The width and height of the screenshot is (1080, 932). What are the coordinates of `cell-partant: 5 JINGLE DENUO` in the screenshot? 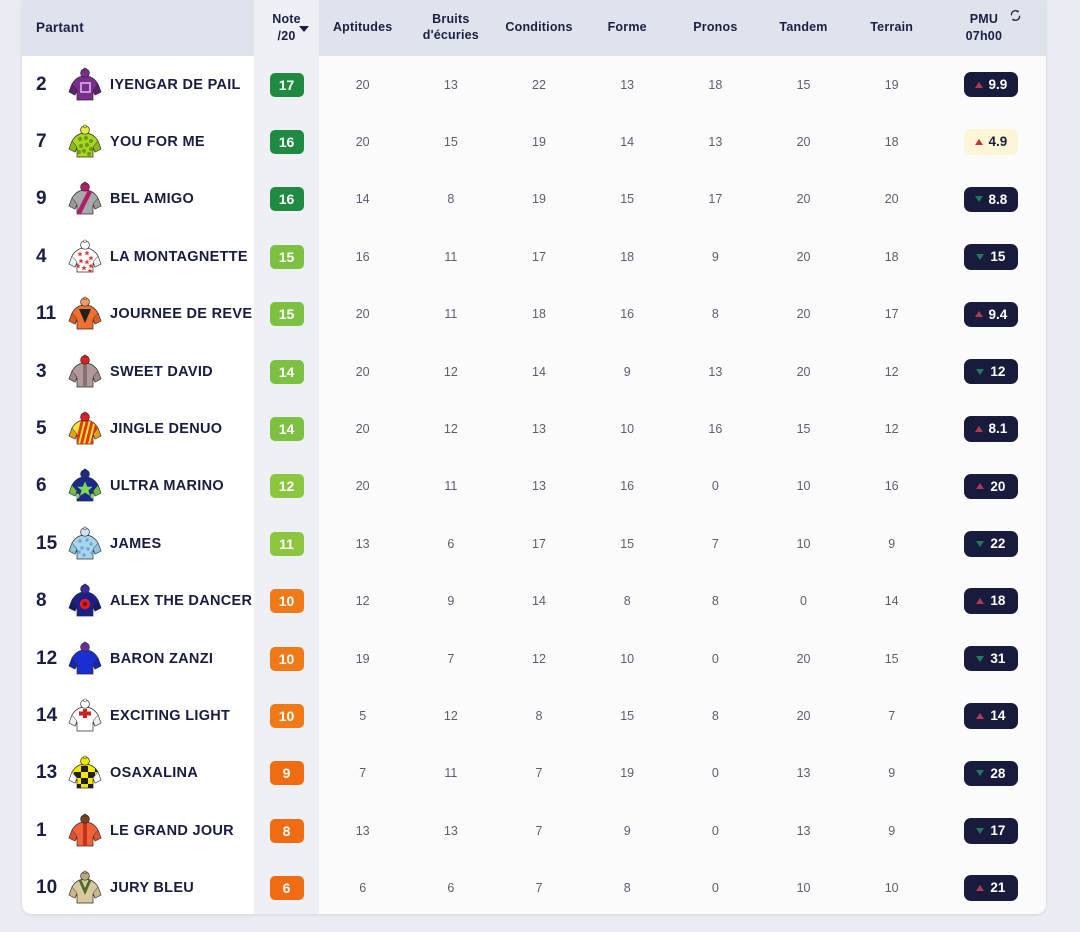 It's located at (138, 429).